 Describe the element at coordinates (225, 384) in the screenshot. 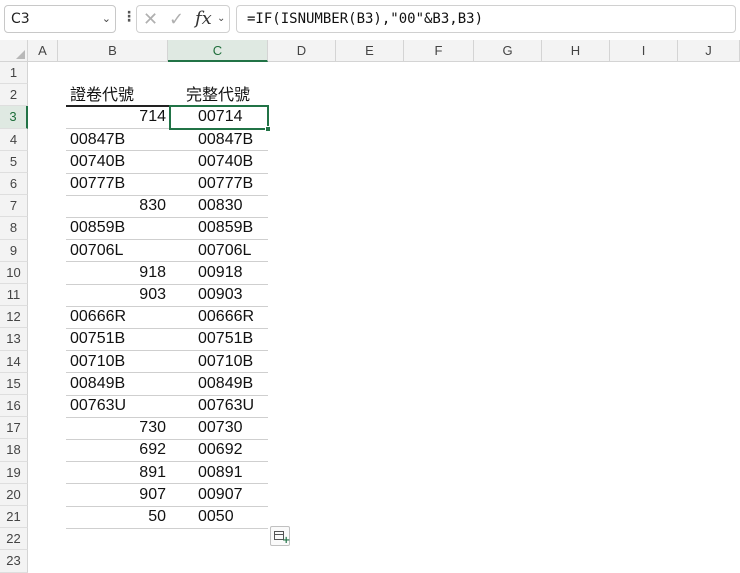

I see `cell-c15: 00849B` at that location.